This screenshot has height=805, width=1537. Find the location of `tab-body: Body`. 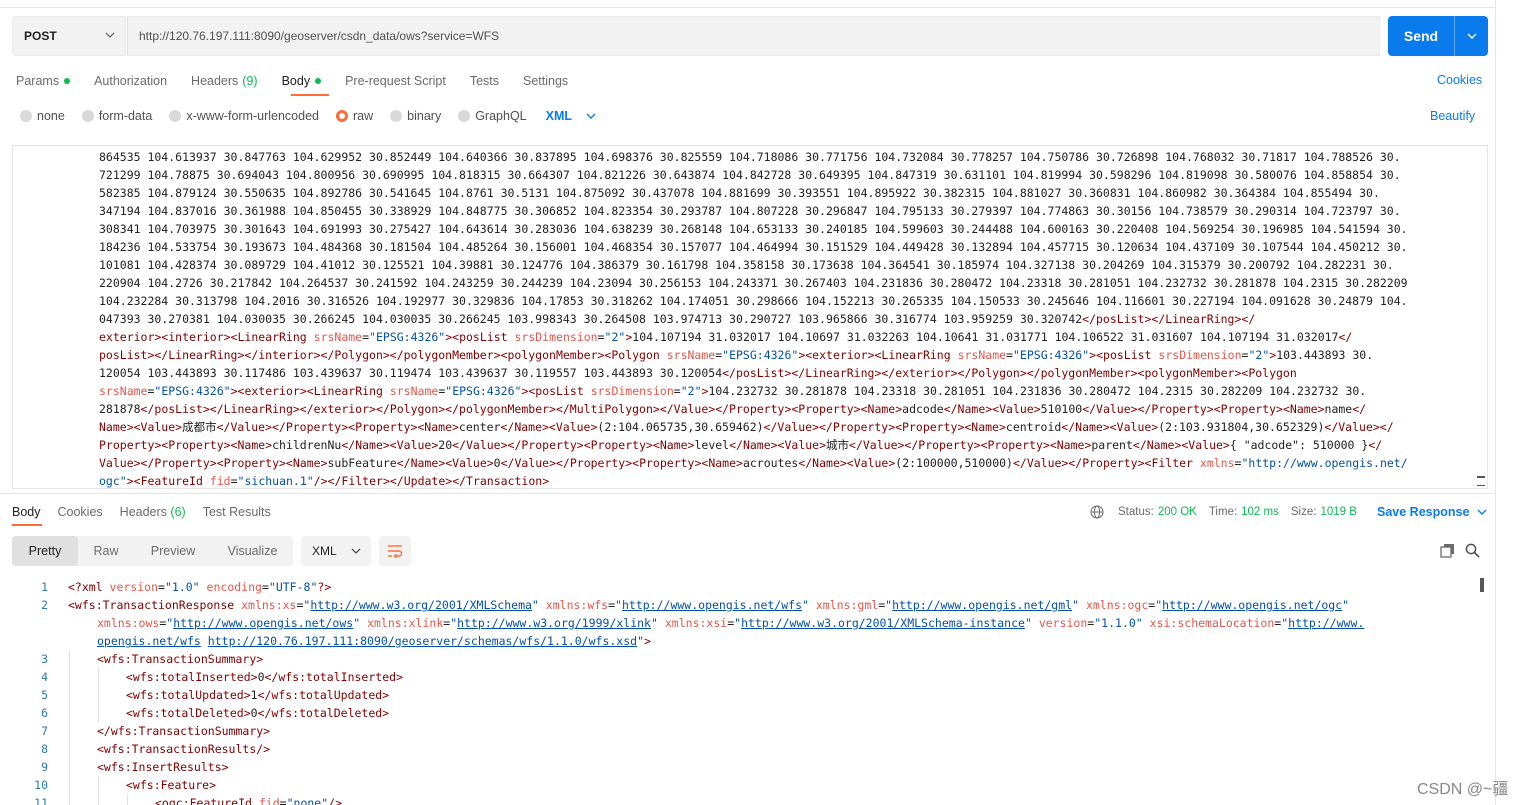

tab-body: Body is located at coordinates (302, 81).